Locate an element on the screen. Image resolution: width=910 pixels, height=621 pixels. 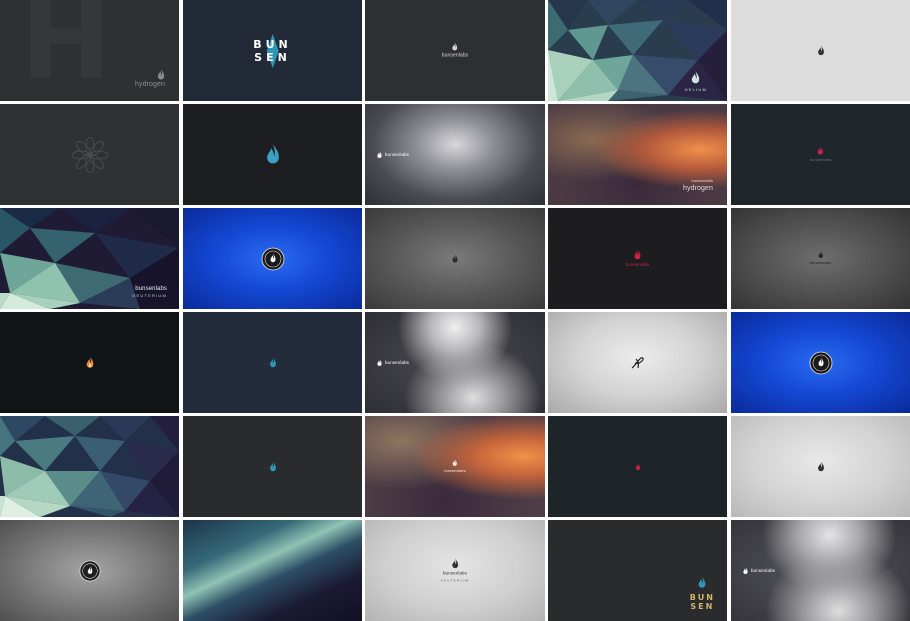
polygon-art is located at coordinates (89, 466).